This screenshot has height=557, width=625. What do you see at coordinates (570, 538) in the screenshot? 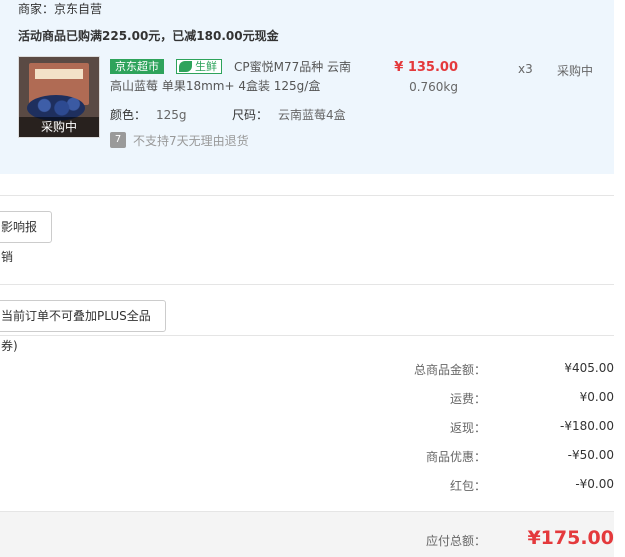
I see `payable-total: ¥175.00` at bounding box center [570, 538].